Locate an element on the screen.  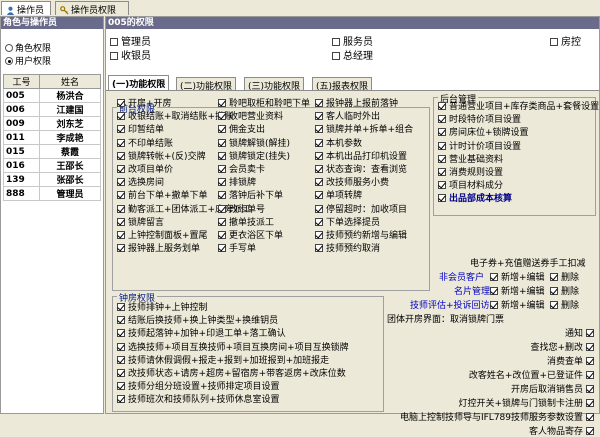
role-checkbox-admin: 管理员 is located at coordinates (130, 40).